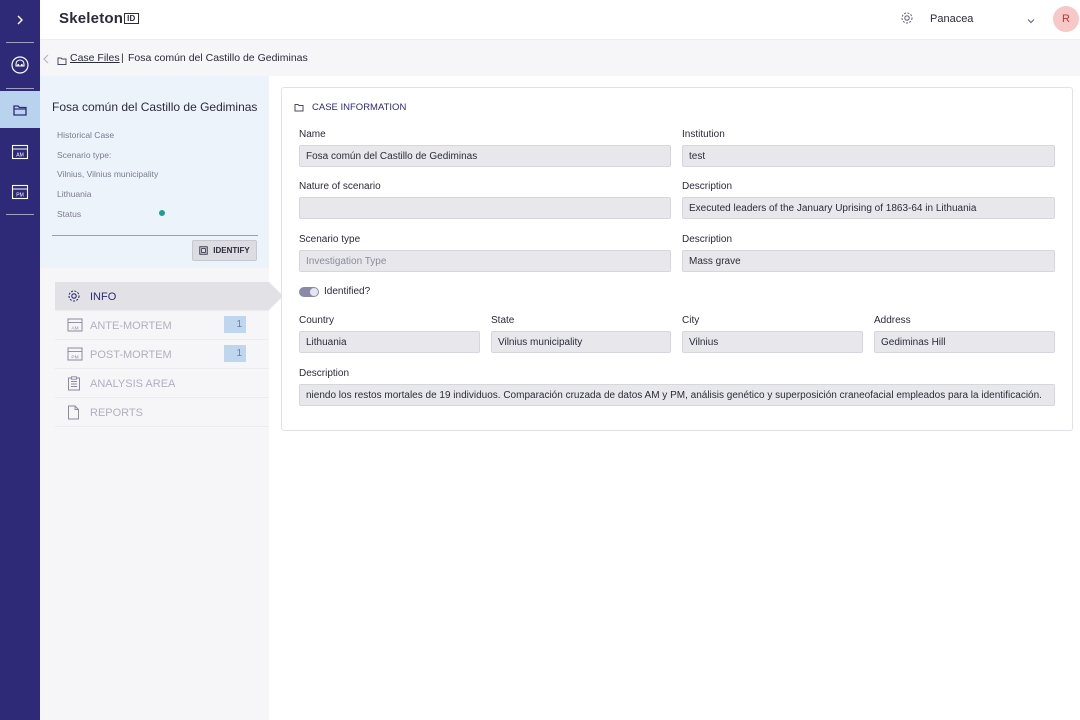 Image resolution: width=1080 pixels, height=720 pixels. I want to click on left-rail: AM PM, so click(20, 360).